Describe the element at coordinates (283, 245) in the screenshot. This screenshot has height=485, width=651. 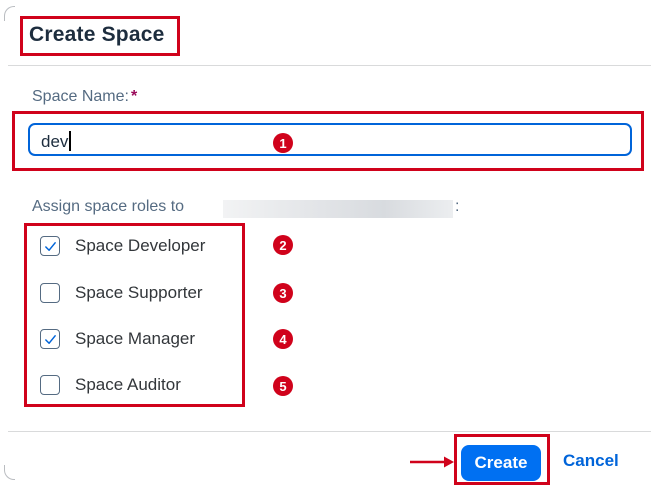
I see `step-badge-2: 2` at that location.